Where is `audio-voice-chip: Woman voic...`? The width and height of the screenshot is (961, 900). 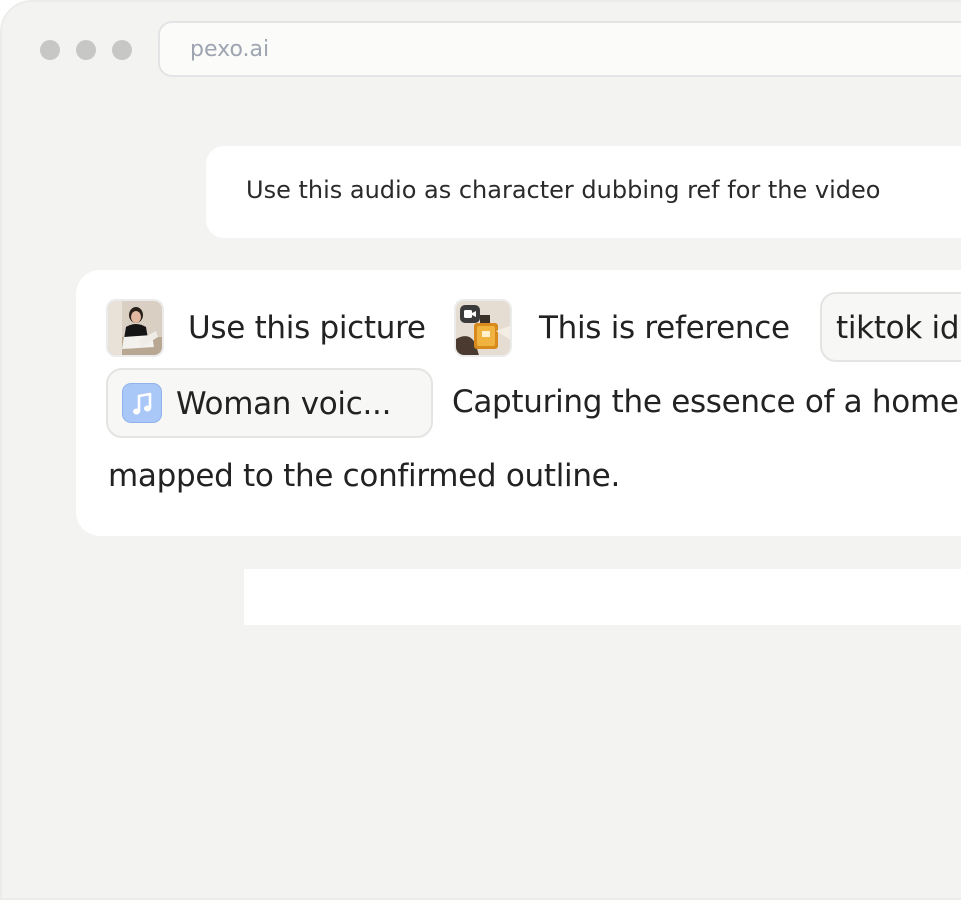 audio-voice-chip: Woman voic... is located at coordinates (269, 403).